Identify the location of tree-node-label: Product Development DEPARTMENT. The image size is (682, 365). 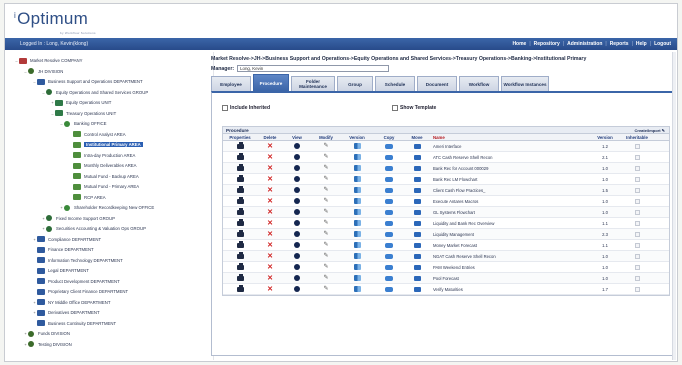
(84, 281).